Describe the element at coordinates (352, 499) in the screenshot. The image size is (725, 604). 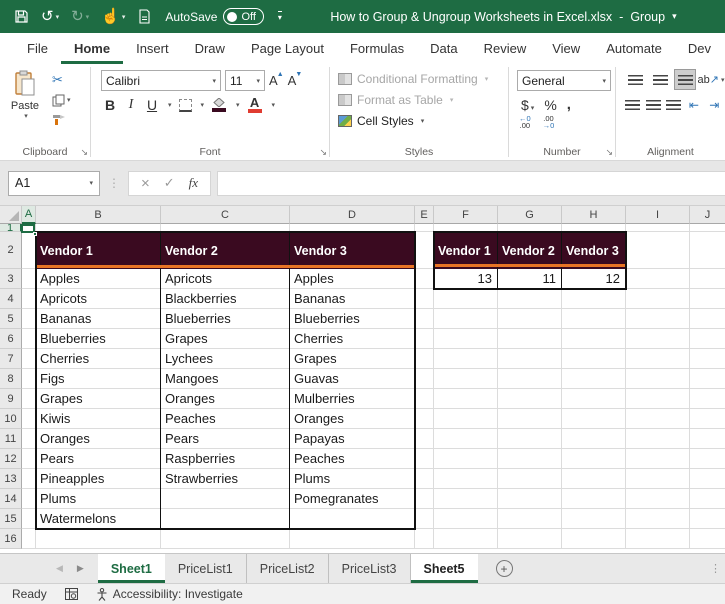
I see `cell-d14: Pomegranates` at that location.